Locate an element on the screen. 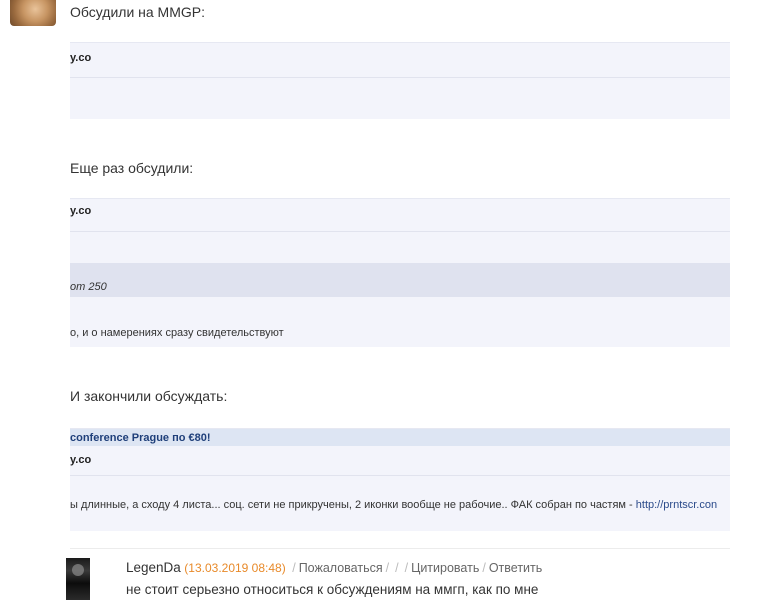 This screenshot has height=600, width=780. comment-divider is located at coordinates (400, 548).